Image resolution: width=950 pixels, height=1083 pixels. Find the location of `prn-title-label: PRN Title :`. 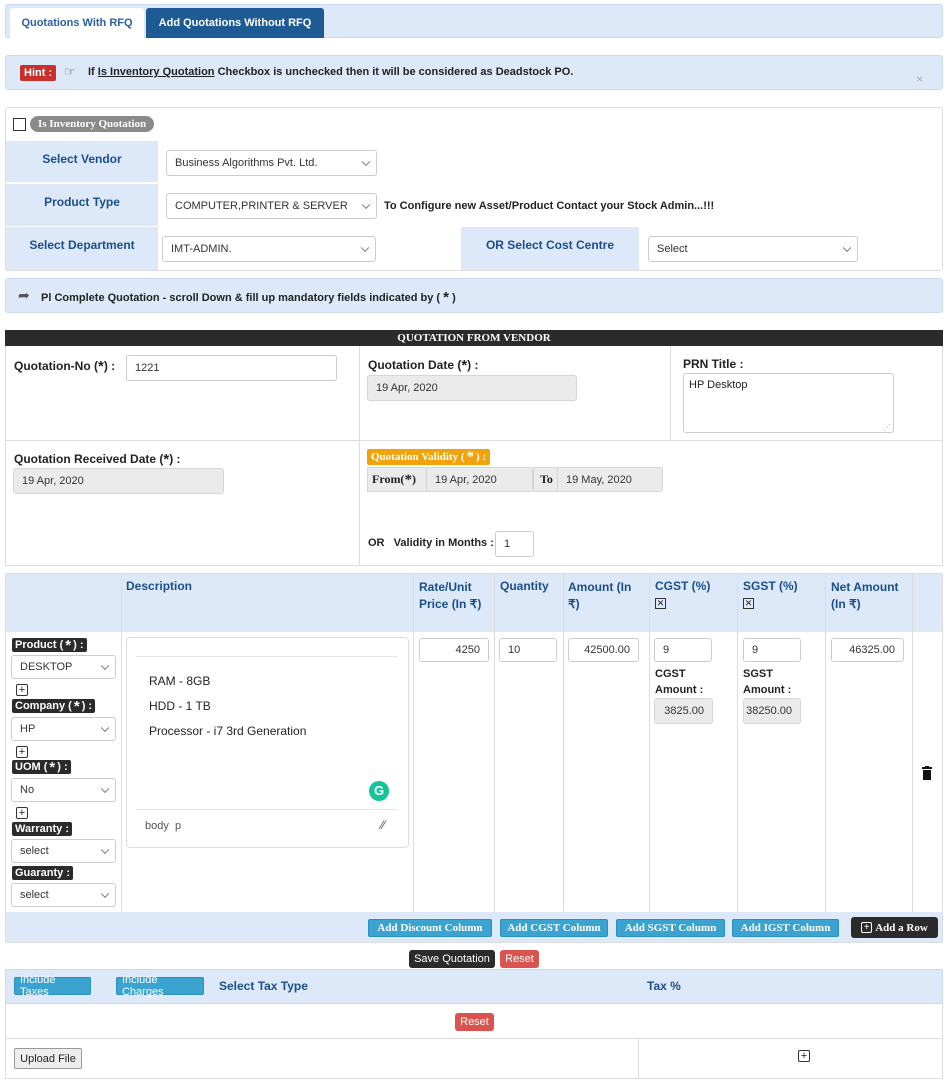

prn-title-label: PRN Title : is located at coordinates (713, 364).